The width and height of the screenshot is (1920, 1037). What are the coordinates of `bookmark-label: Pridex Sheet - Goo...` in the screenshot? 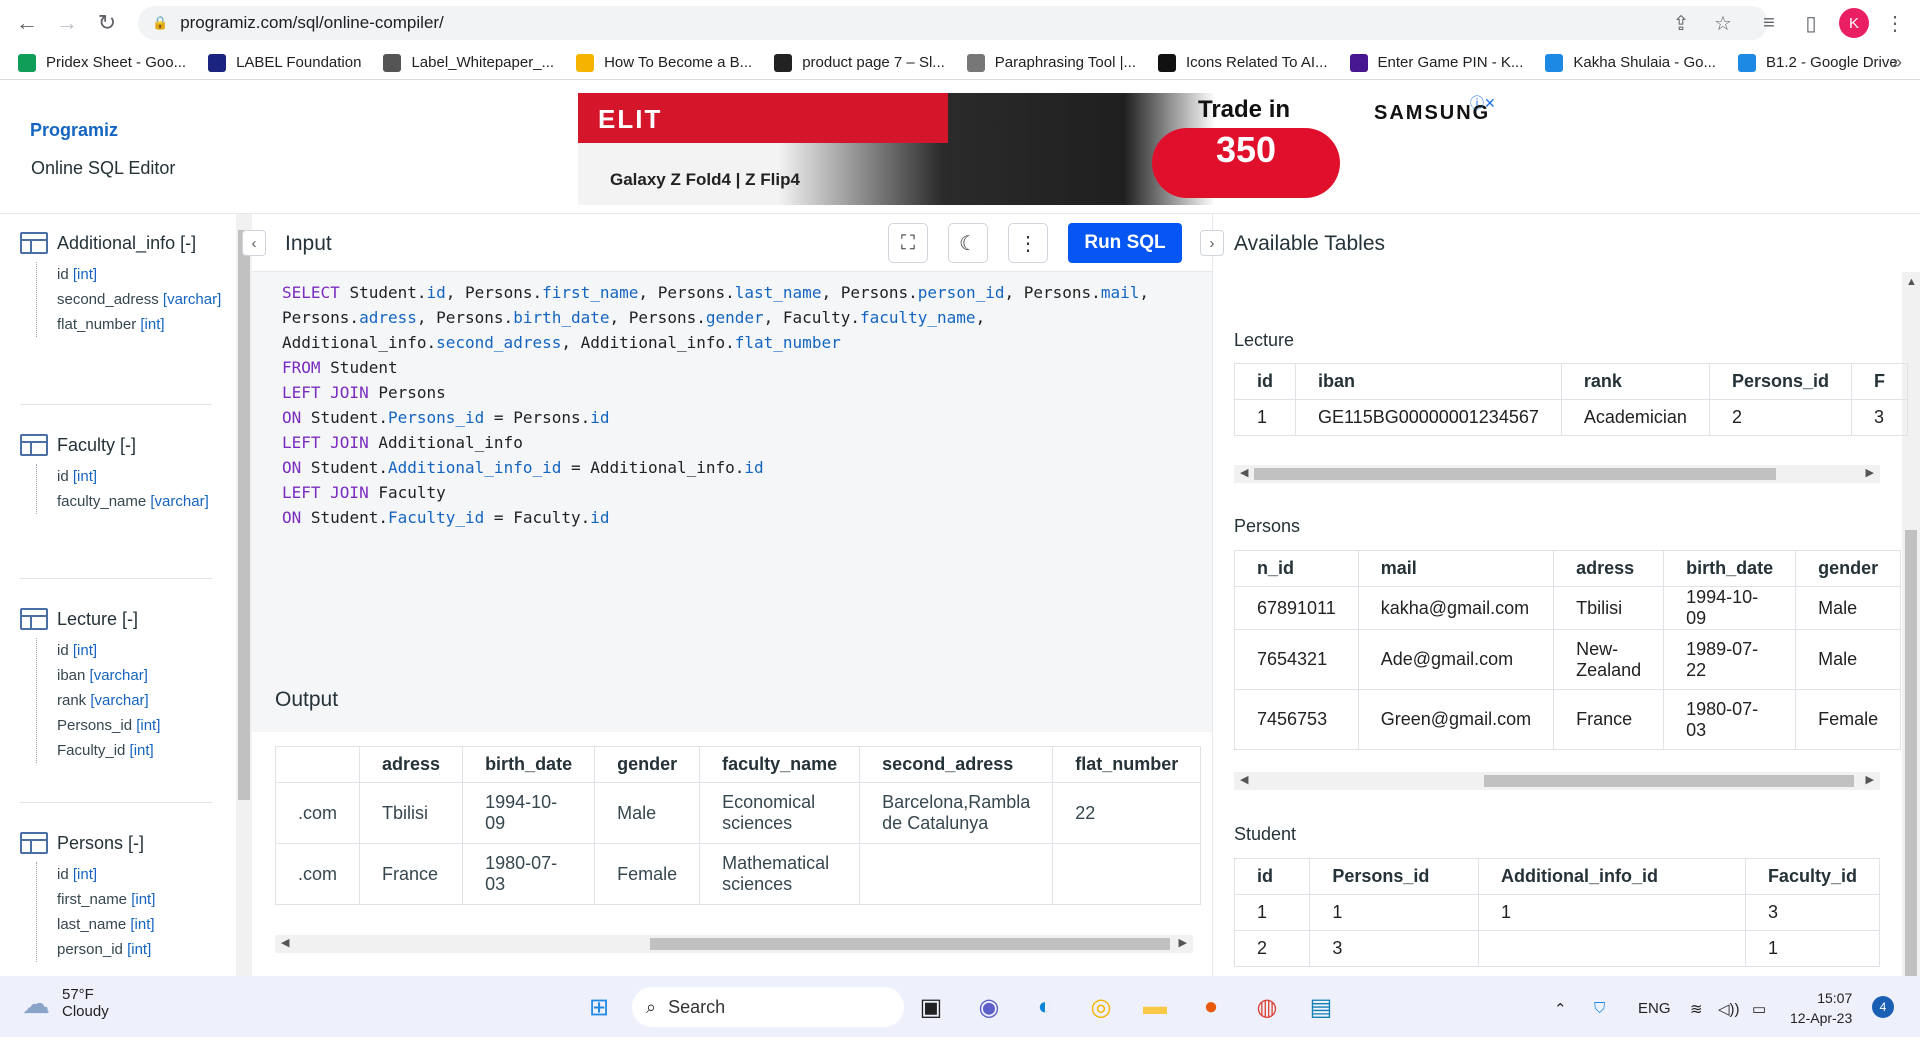 It's located at (116, 62).